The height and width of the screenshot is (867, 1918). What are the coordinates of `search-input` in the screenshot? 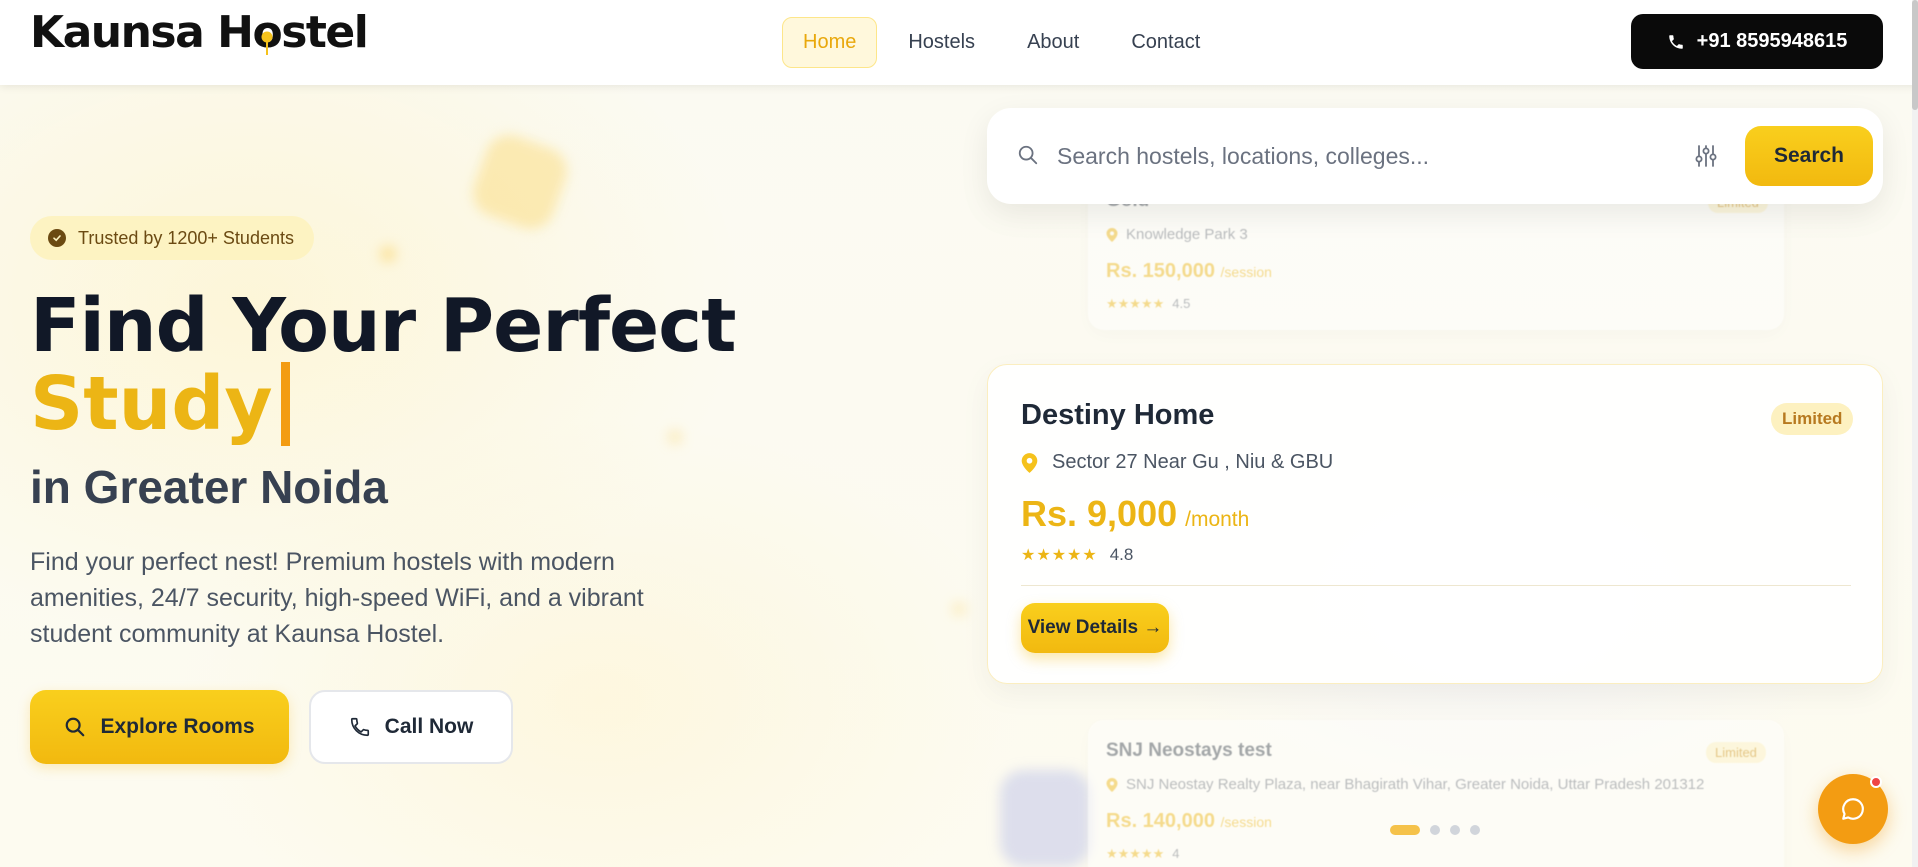 It's located at (1357, 156).